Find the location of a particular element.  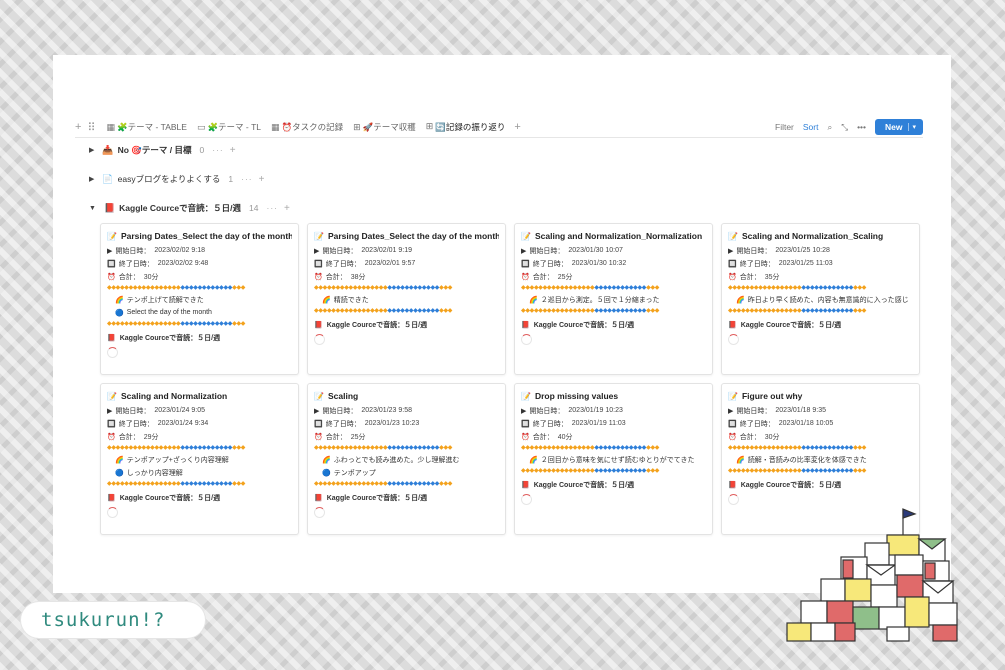

group-count: 0 is located at coordinates (202, 150).